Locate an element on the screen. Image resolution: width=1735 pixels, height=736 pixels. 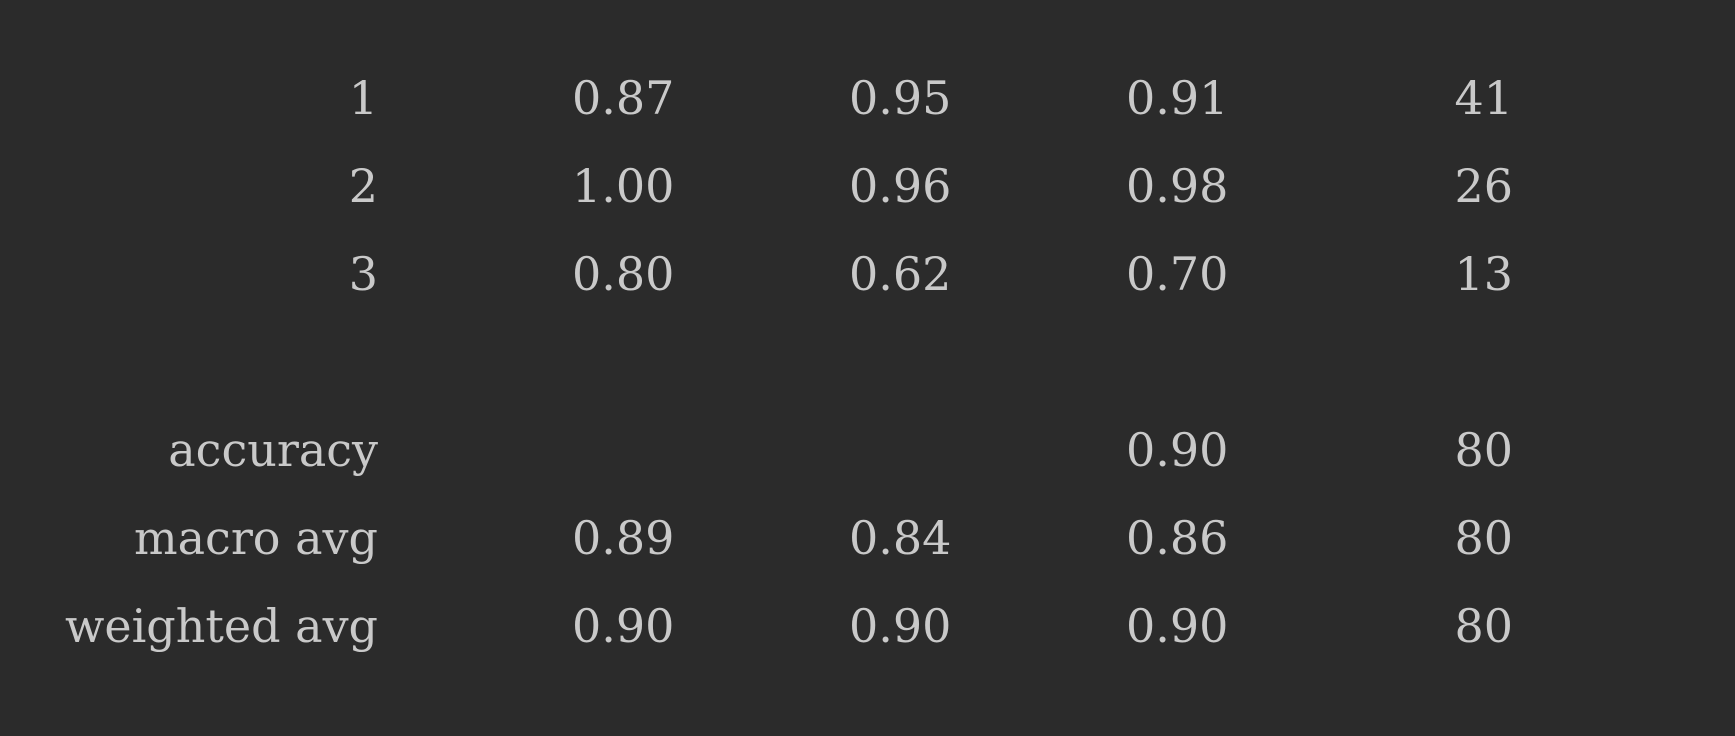
f1-score-value: 0.91 is located at coordinates (1177, 98).